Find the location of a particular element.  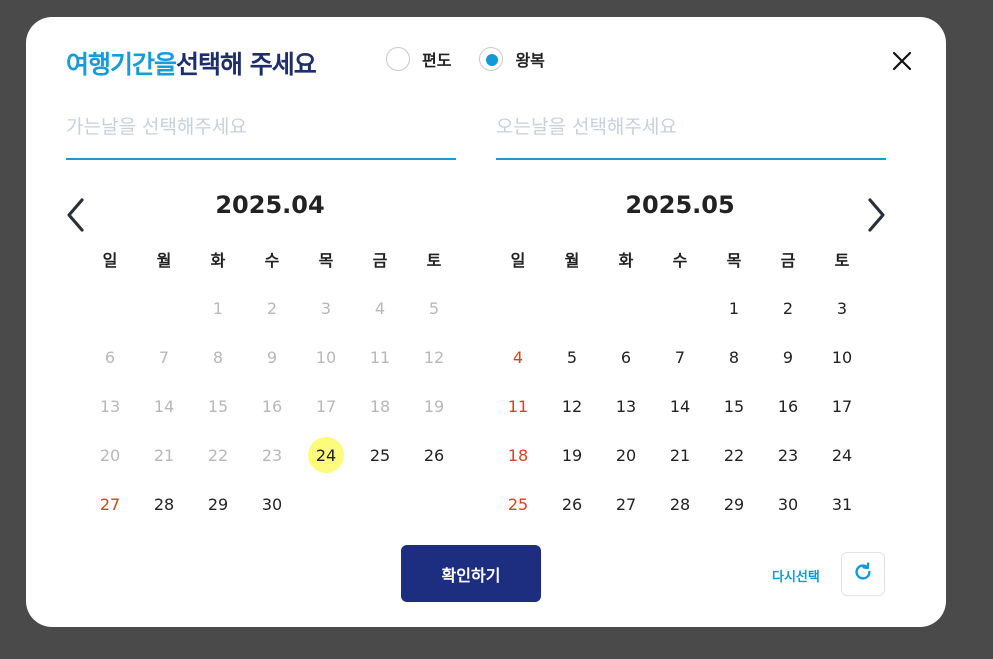

modal-title: 여행기간을선택해 주세요 is located at coordinates (191, 63).